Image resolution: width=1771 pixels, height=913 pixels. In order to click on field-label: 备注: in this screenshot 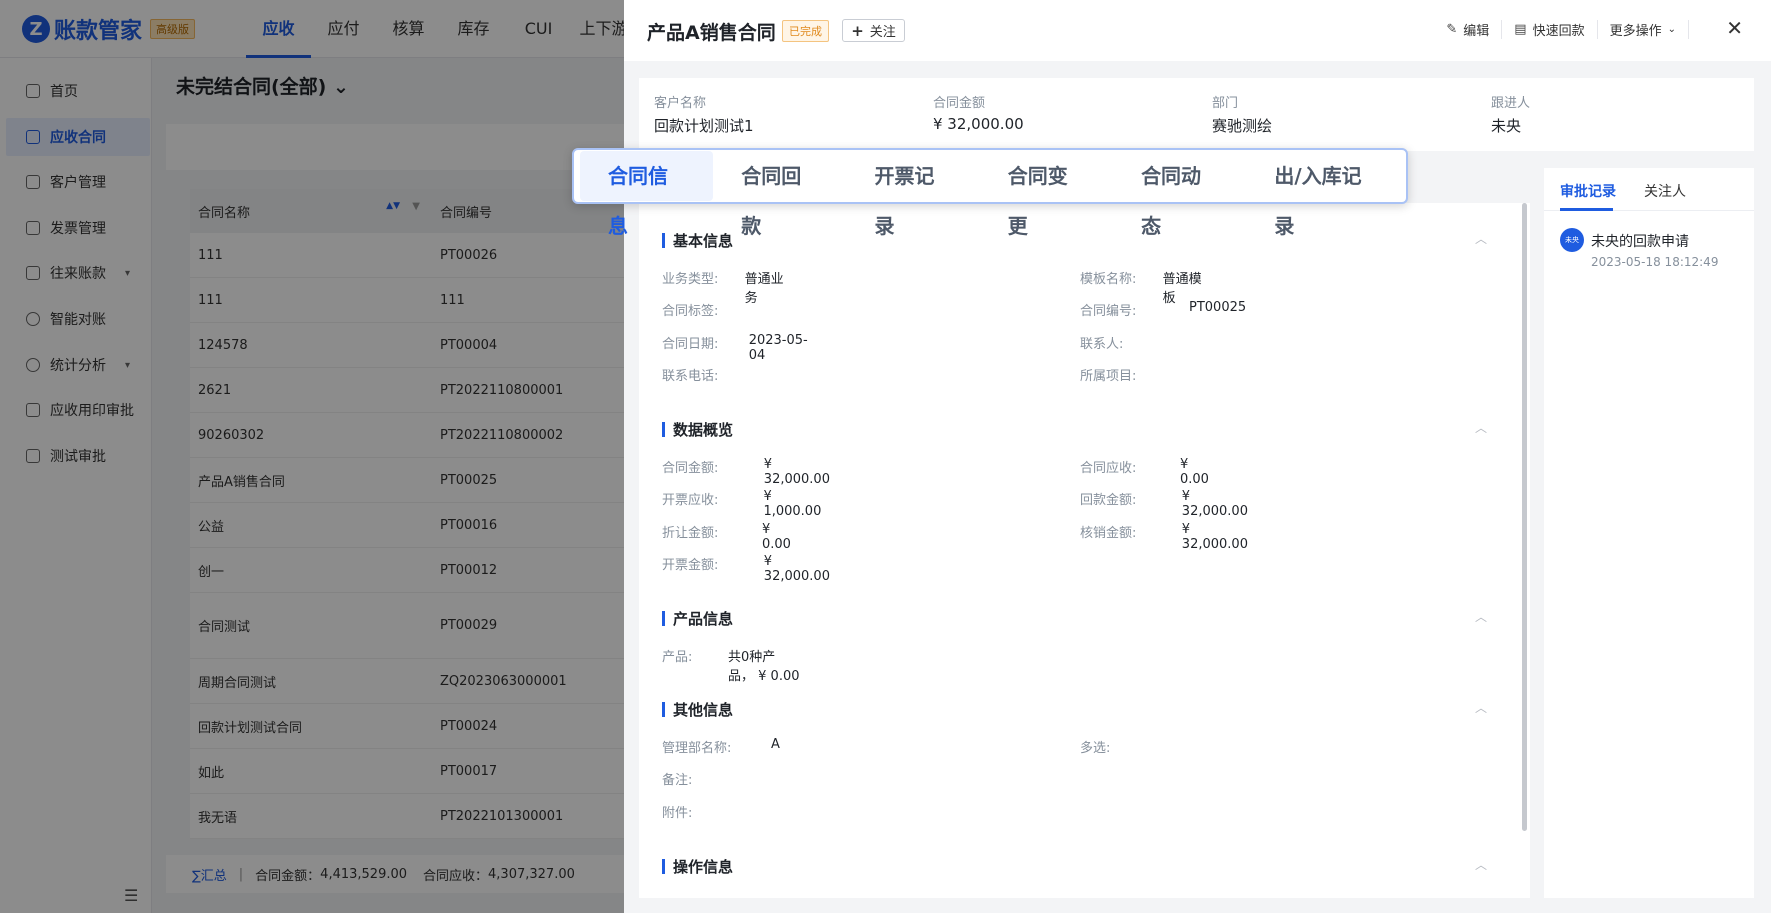, I will do `click(677, 780)`.